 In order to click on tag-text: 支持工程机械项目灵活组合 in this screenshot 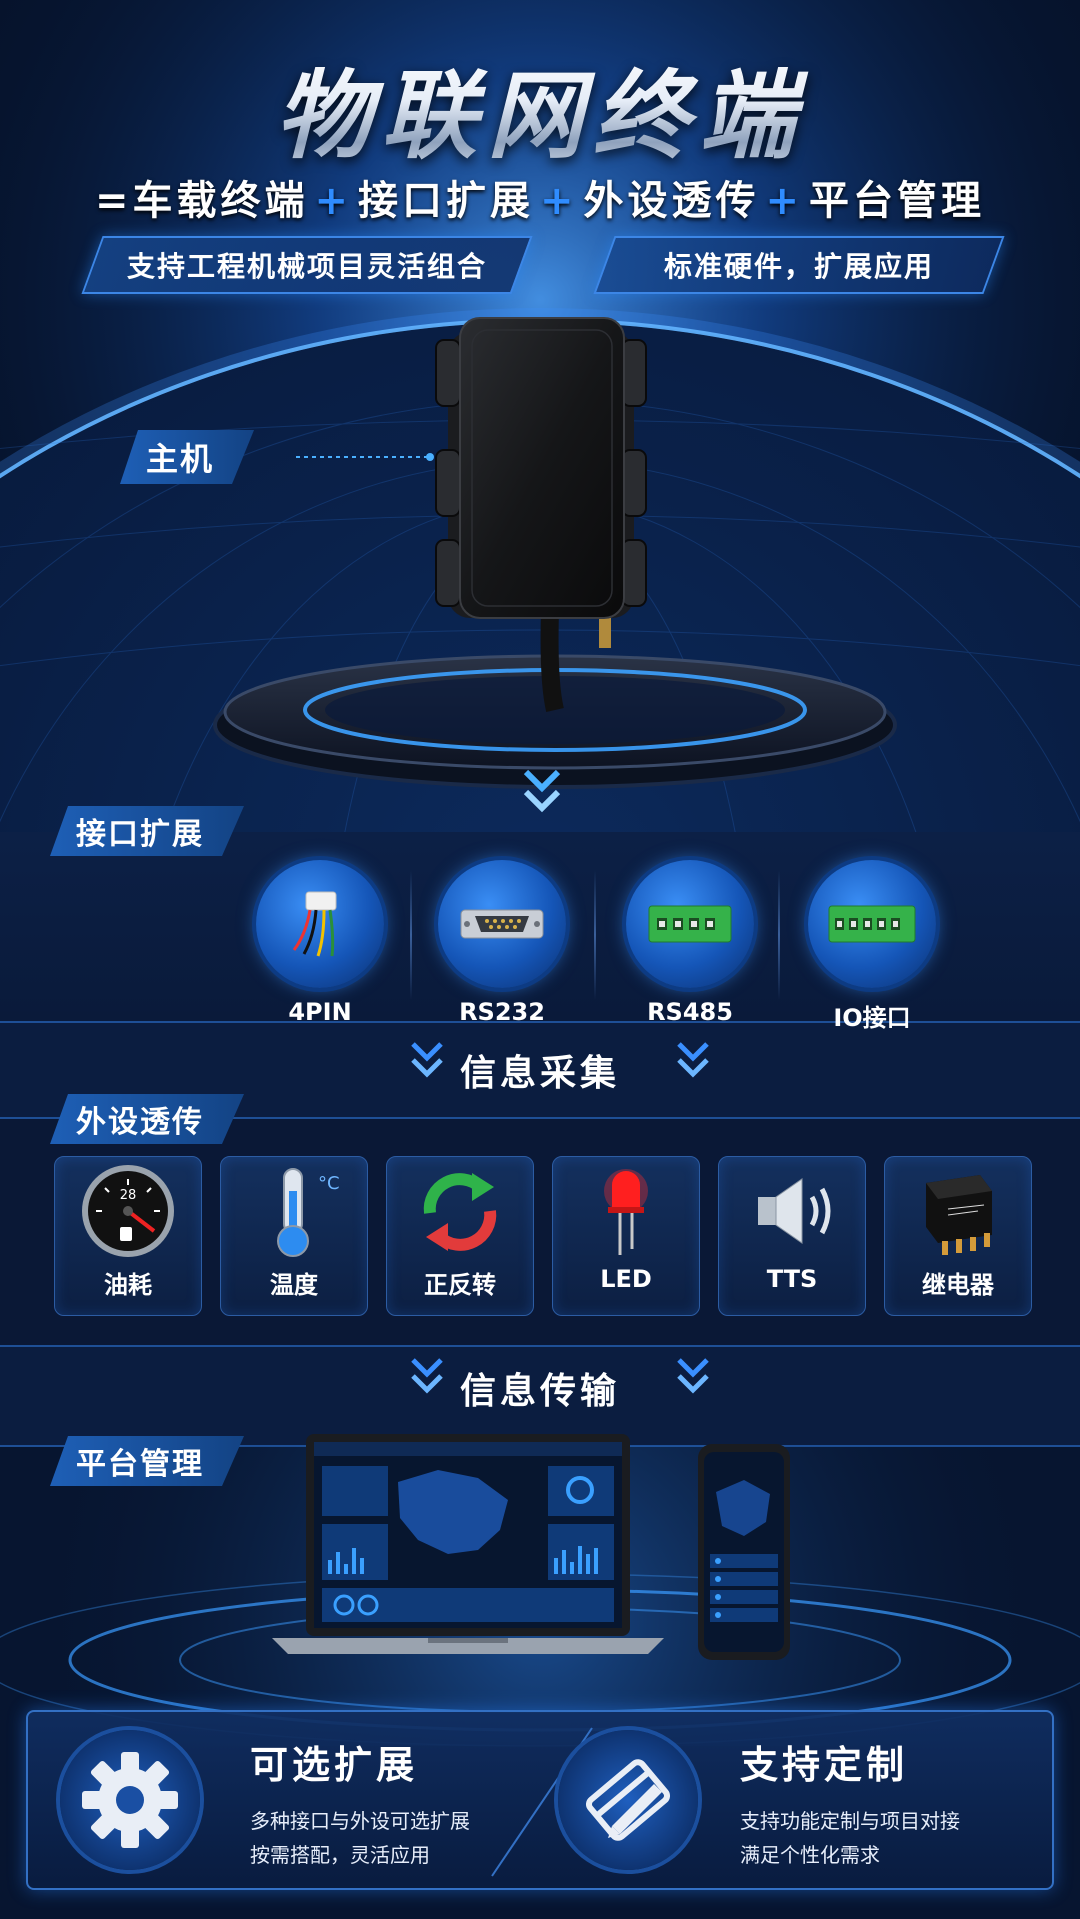, I will do `click(306, 266)`.